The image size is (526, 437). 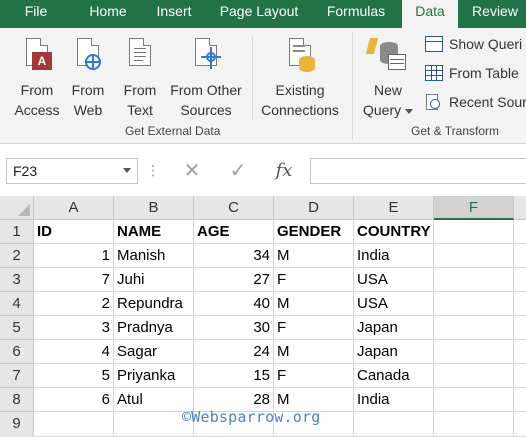 What do you see at coordinates (474, 352) in the screenshot?
I see `cell-f6` at bounding box center [474, 352].